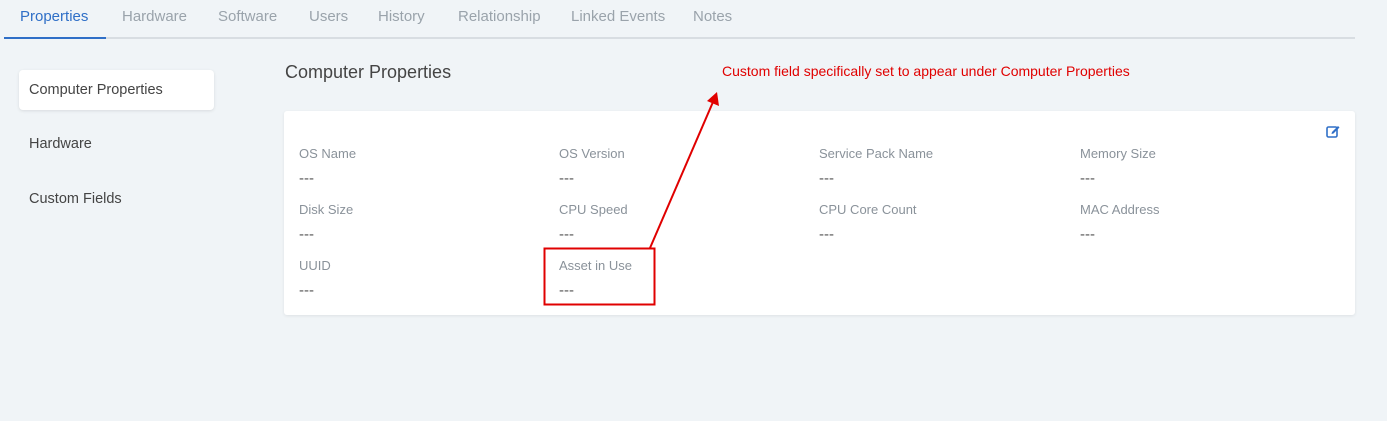 This screenshot has height=421, width=1387. I want to click on edit-icon, so click(1333, 131).